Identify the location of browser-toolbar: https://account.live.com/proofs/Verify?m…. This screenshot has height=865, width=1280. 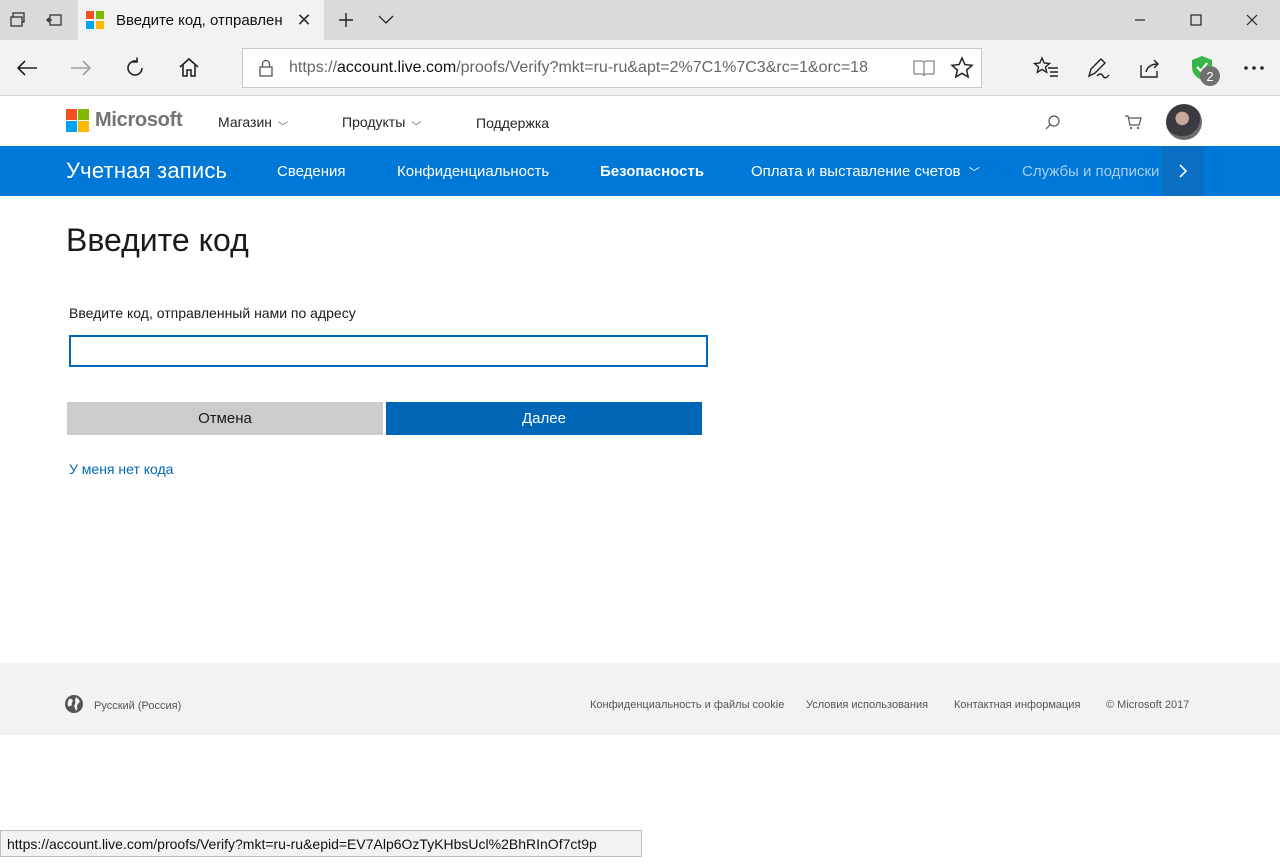
(640, 68).